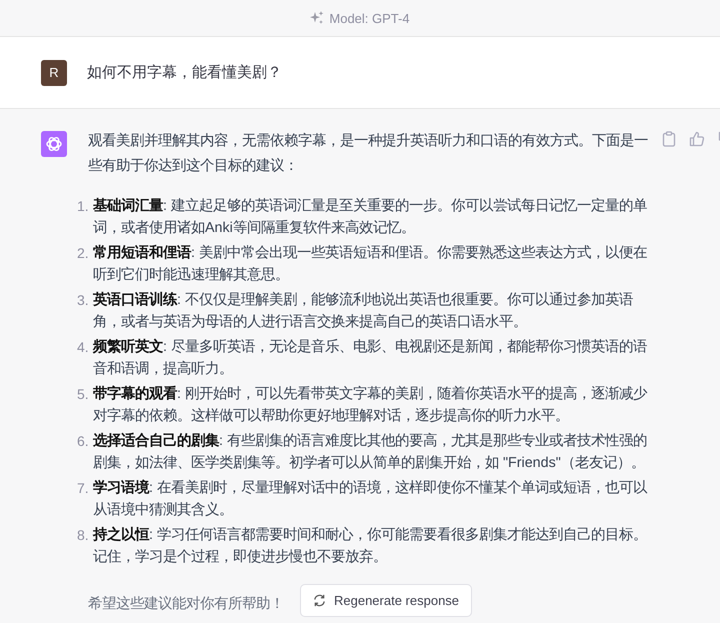 This screenshot has height=623, width=720. Describe the element at coordinates (184, 72) in the screenshot. I see `user-message: 如何不用字幕，能看懂美剧？` at that location.